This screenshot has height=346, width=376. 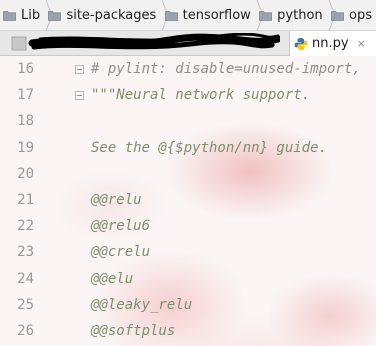 What do you see at coordinates (25, 200) in the screenshot?
I see `line-number: 21` at bounding box center [25, 200].